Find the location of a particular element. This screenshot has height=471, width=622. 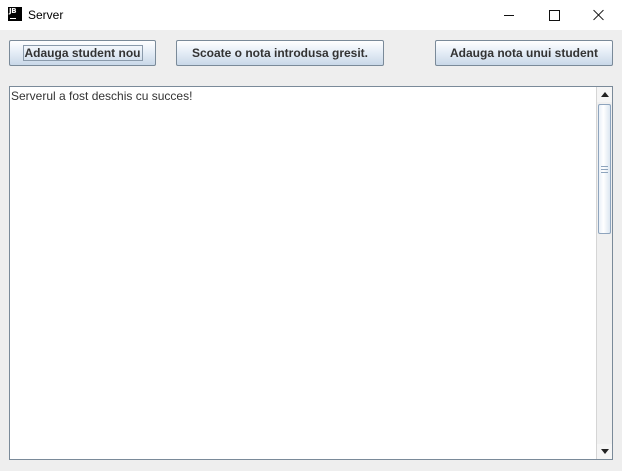

close-icon is located at coordinates (599, 15).